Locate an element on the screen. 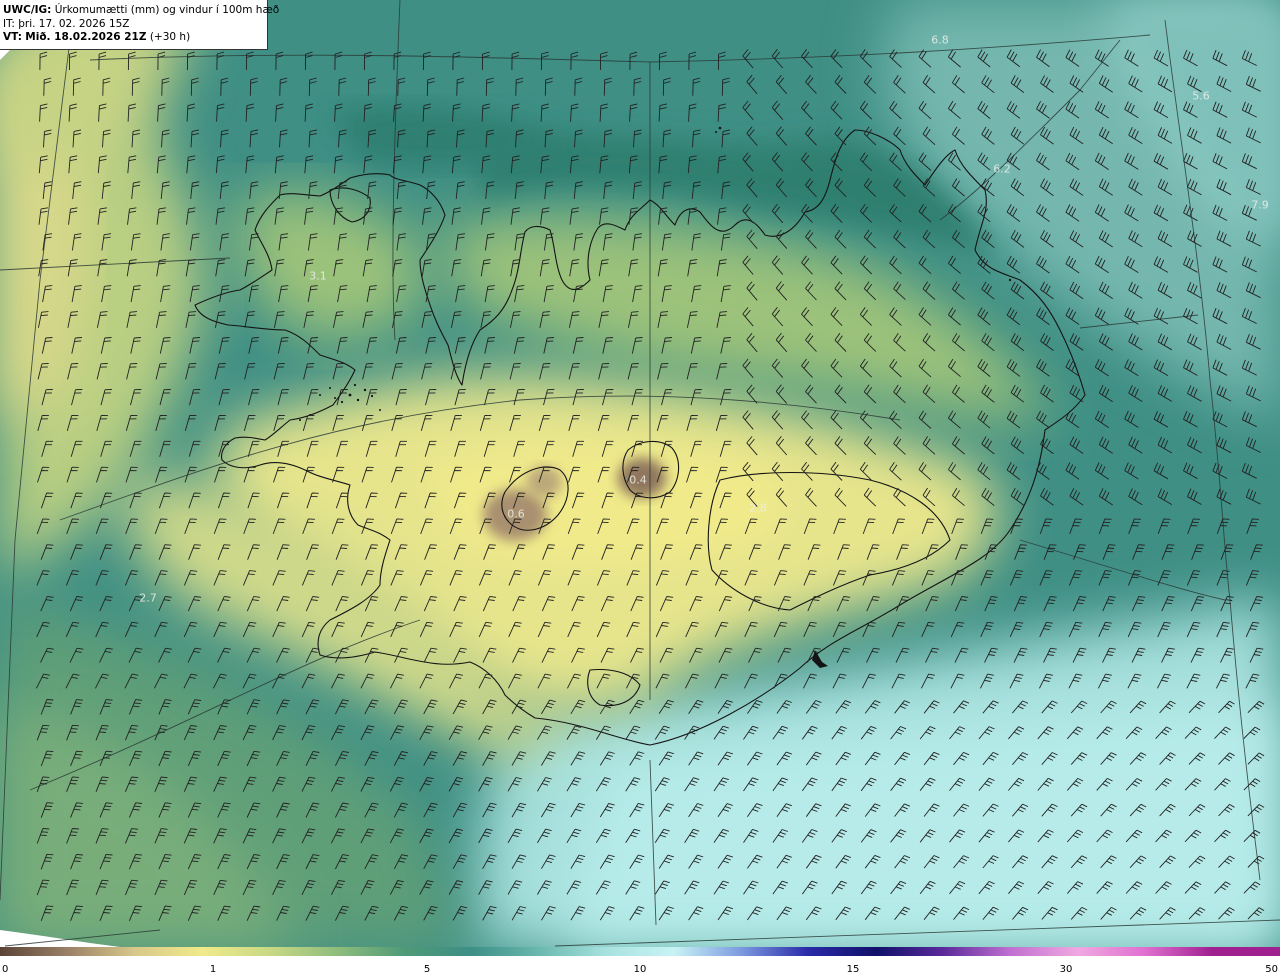 This screenshot has height=978, width=1280. issue-time: IT: þri. 17. 02. 2026 15Z is located at coordinates (66, 23).